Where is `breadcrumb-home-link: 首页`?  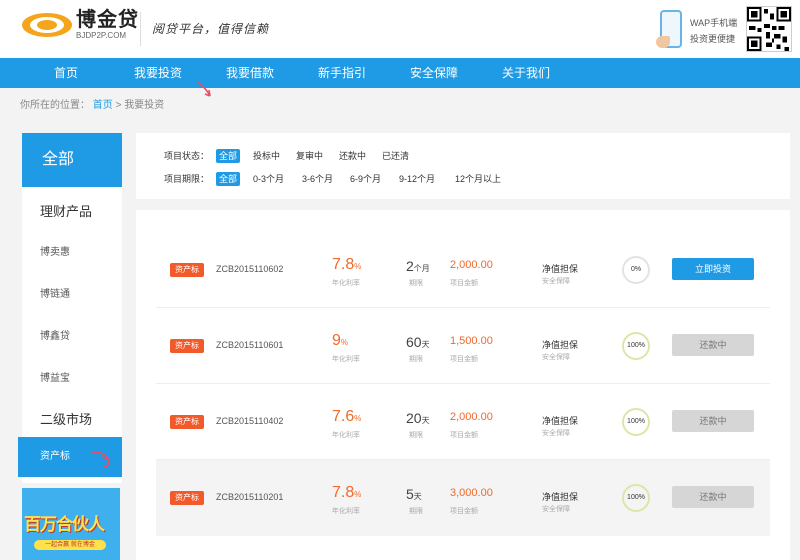 breadcrumb-home-link: 首页 is located at coordinates (103, 105).